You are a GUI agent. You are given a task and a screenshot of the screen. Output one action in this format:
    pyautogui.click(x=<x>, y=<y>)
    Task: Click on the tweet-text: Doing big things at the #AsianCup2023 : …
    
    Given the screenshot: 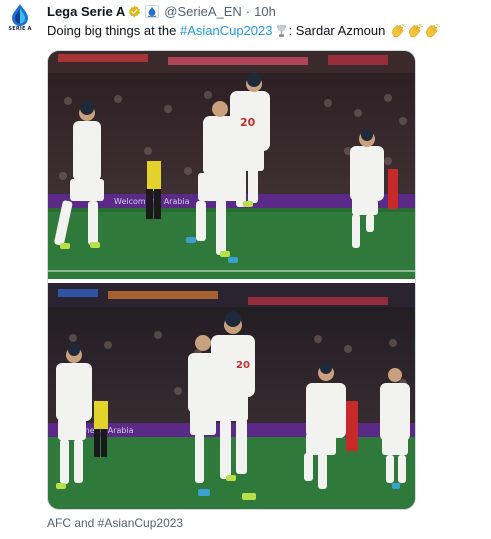 What is the action you would take?
    pyautogui.click(x=244, y=30)
    